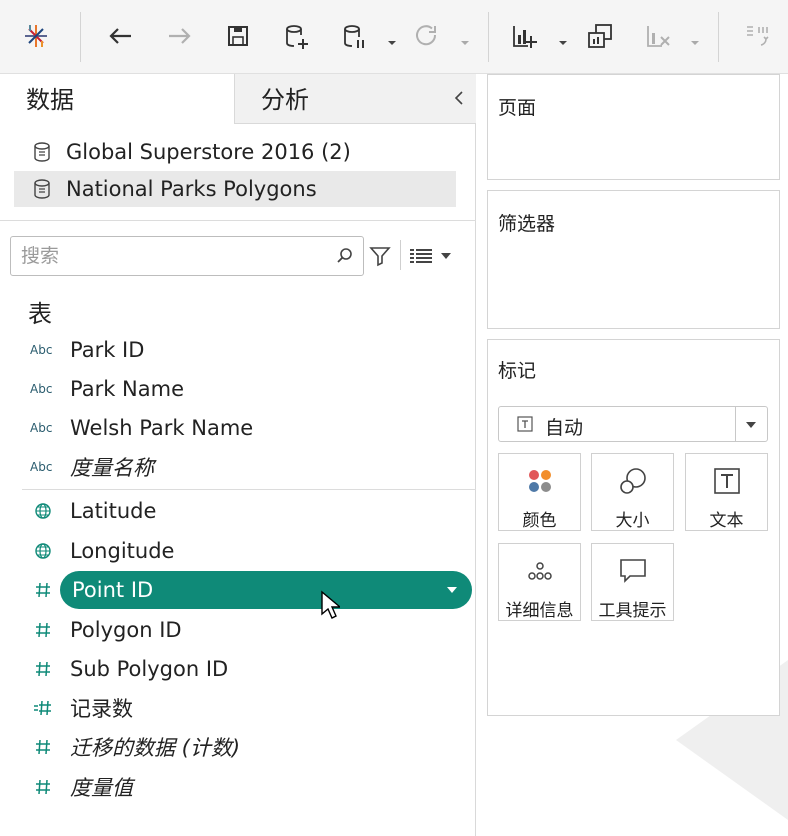 The height and width of the screenshot is (836, 788). Describe the element at coordinates (345, 256) in the screenshot. I see `search-icon` at that location.